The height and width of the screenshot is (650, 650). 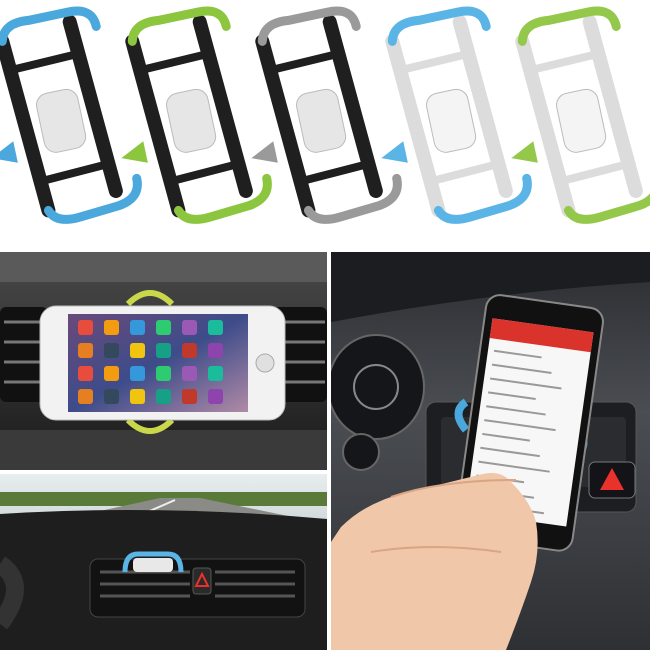 I want to click on dashboard-lower-panel, so click(x=163, y=450).